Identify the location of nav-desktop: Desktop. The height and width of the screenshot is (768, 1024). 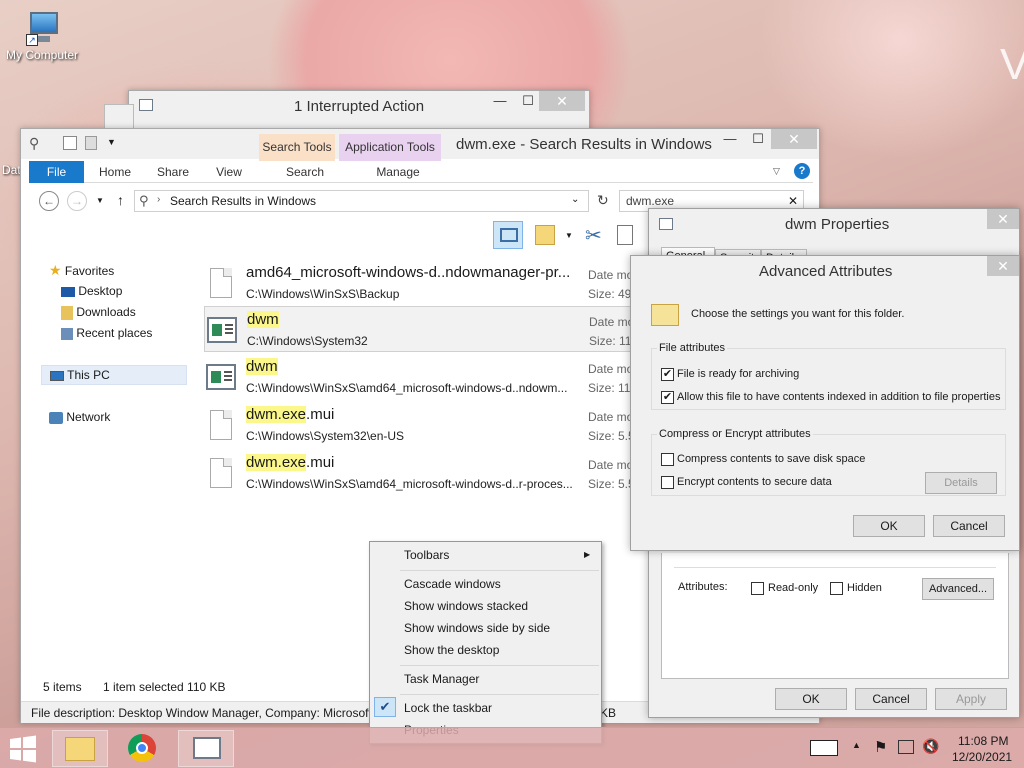
(91, 291).